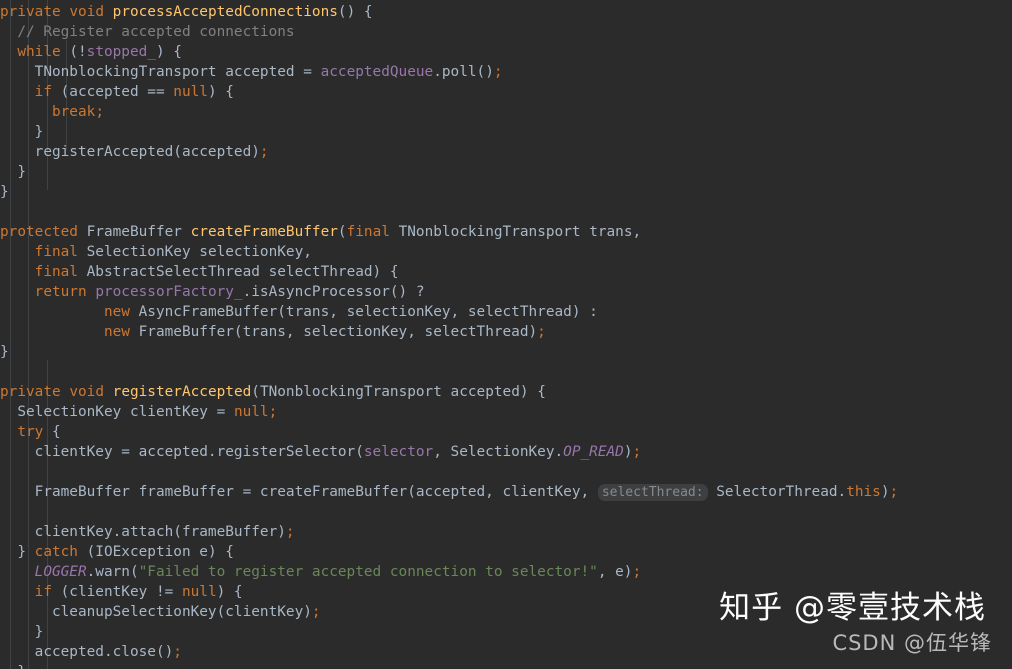 This screenshot has width=1012, height=669. I want to click on code-token: acceptedQueue, so click(377, 72).